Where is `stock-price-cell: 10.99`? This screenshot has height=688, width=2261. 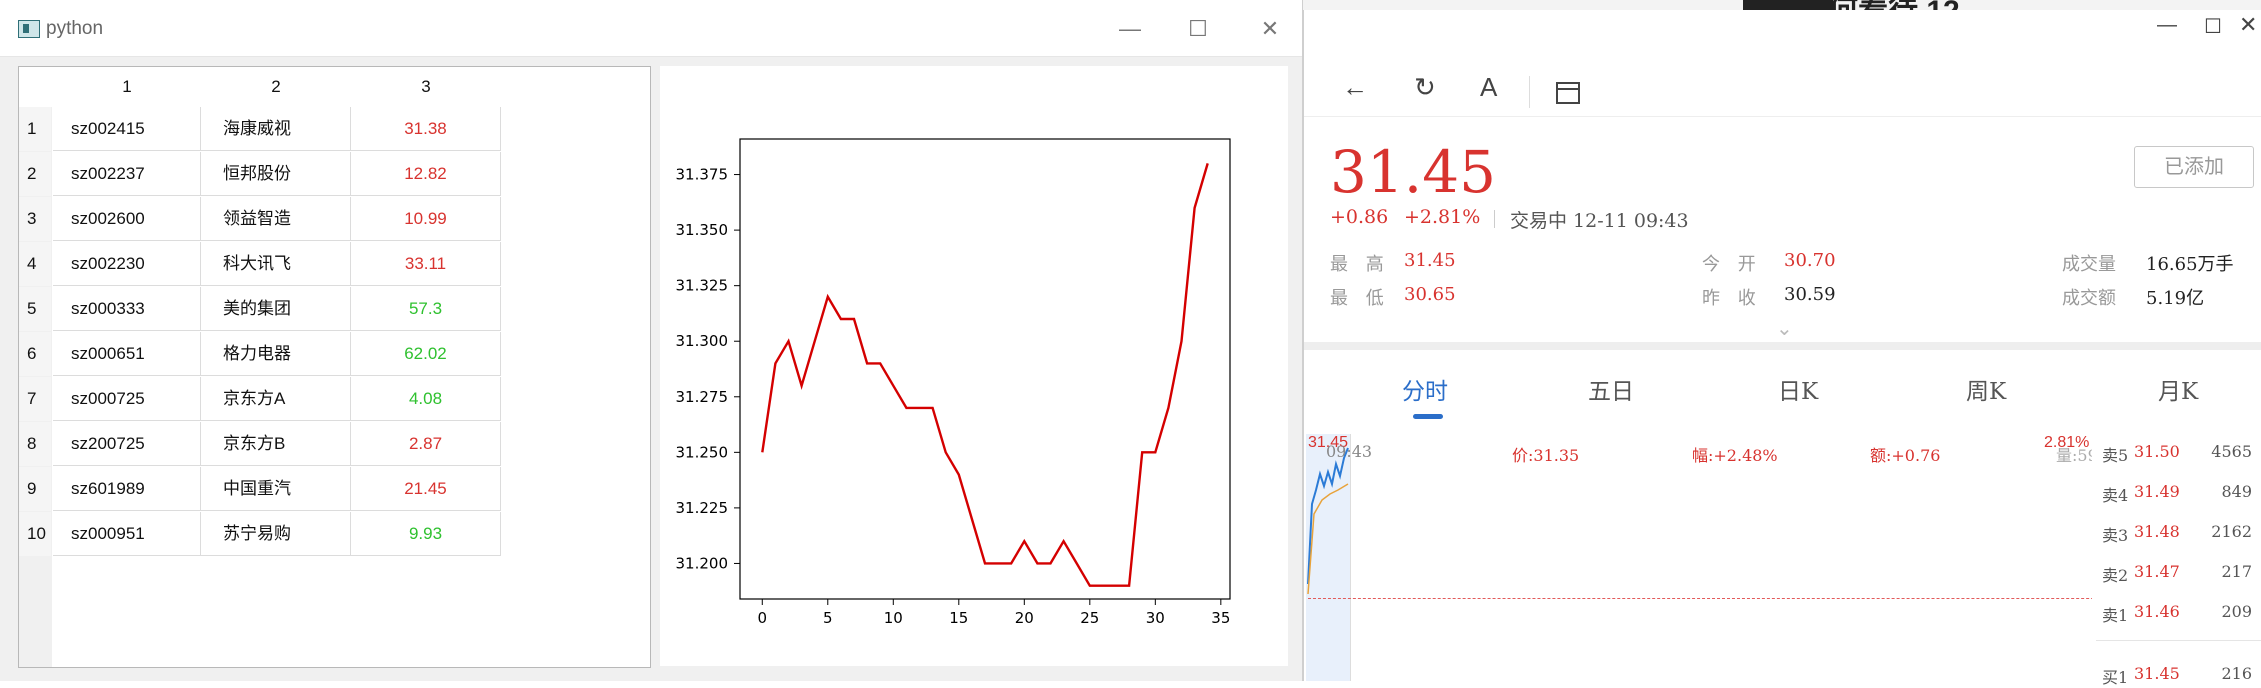
stock-price-cell: 10.99 is located at coordinates (426, 219).